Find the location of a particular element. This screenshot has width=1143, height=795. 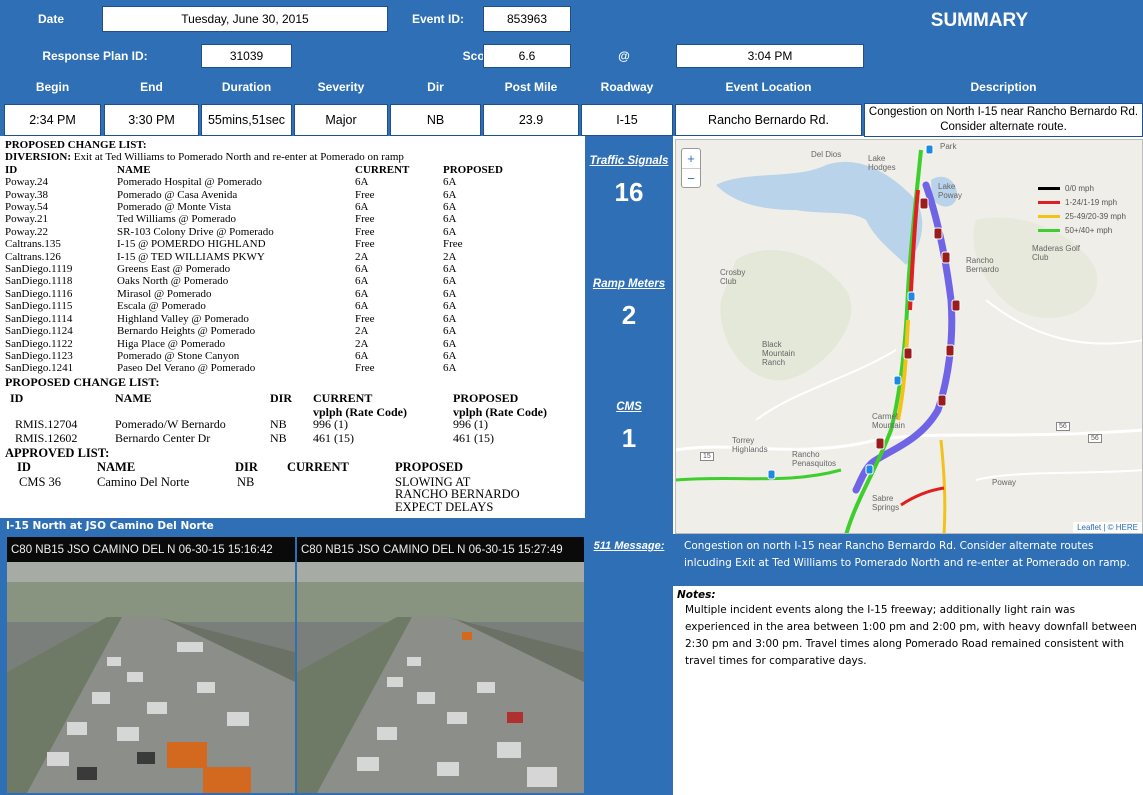

cms-col-proposed: PROPOSED is located at coordinates (429, 466).